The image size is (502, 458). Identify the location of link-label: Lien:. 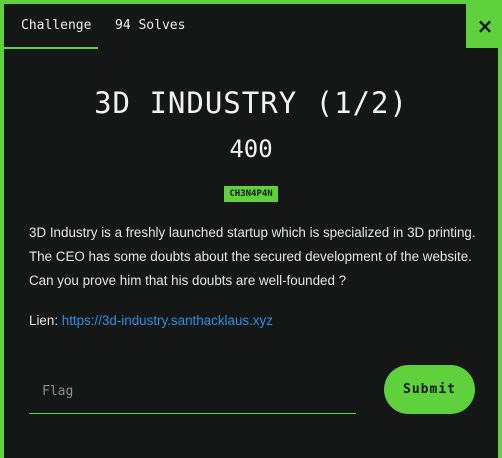
(45, 320).